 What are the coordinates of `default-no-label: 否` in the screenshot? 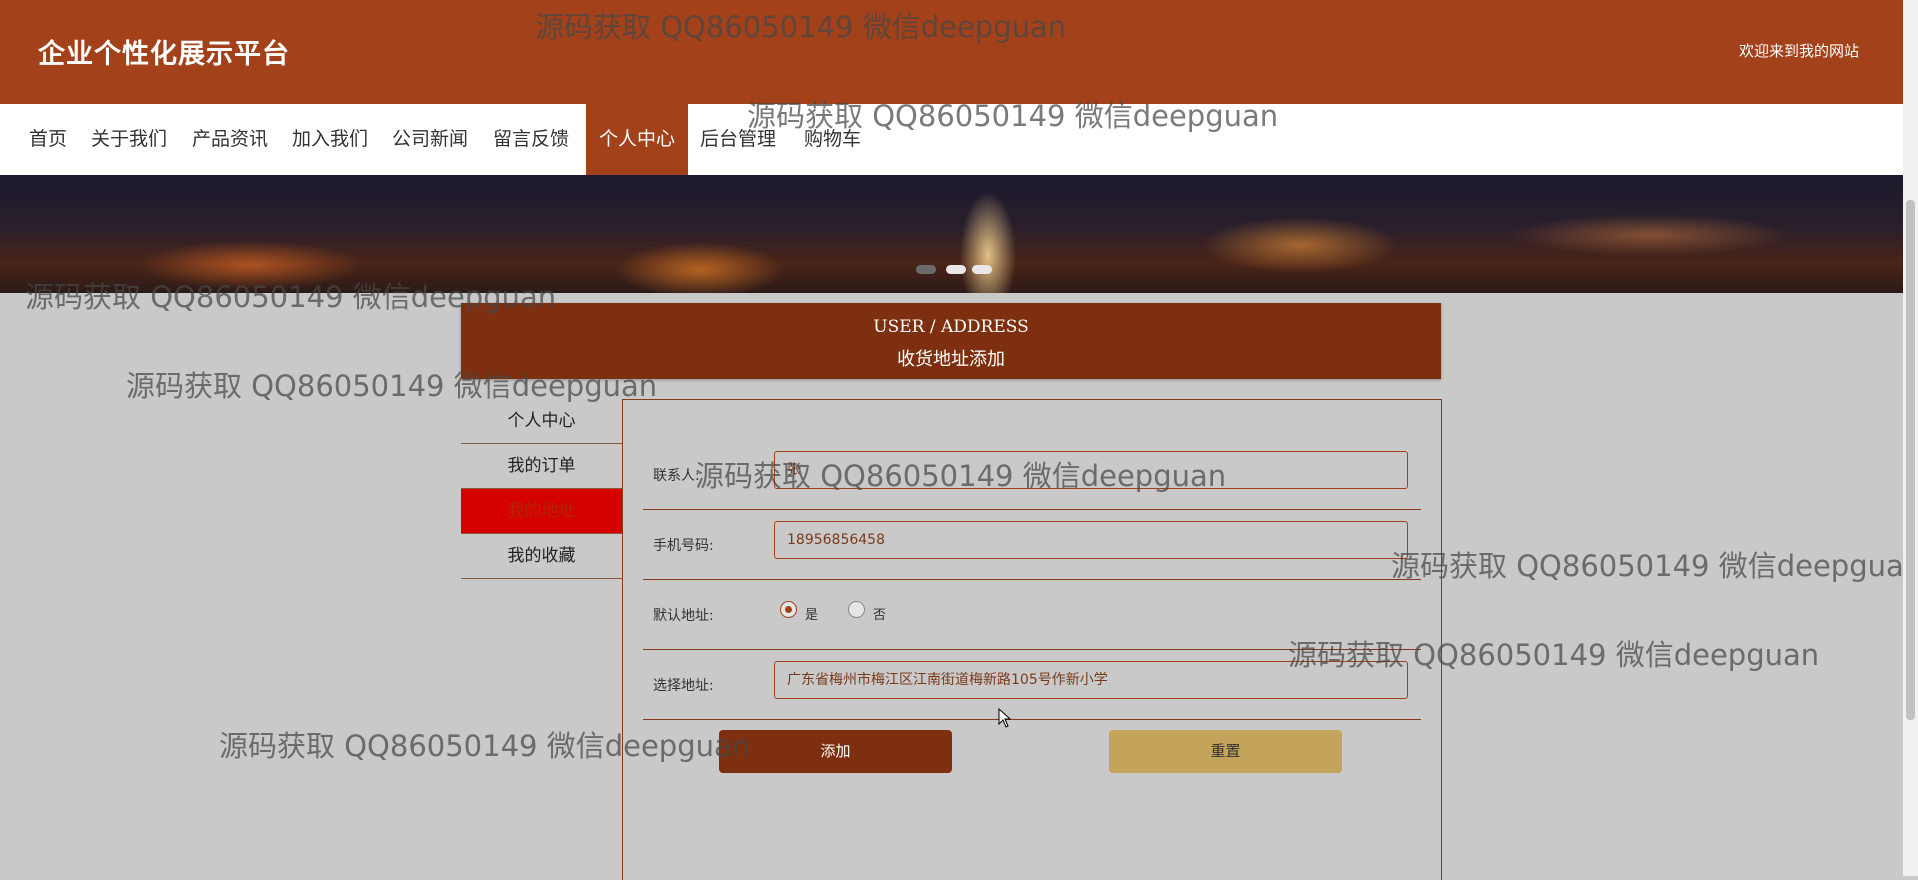 It's located at (879, 613).